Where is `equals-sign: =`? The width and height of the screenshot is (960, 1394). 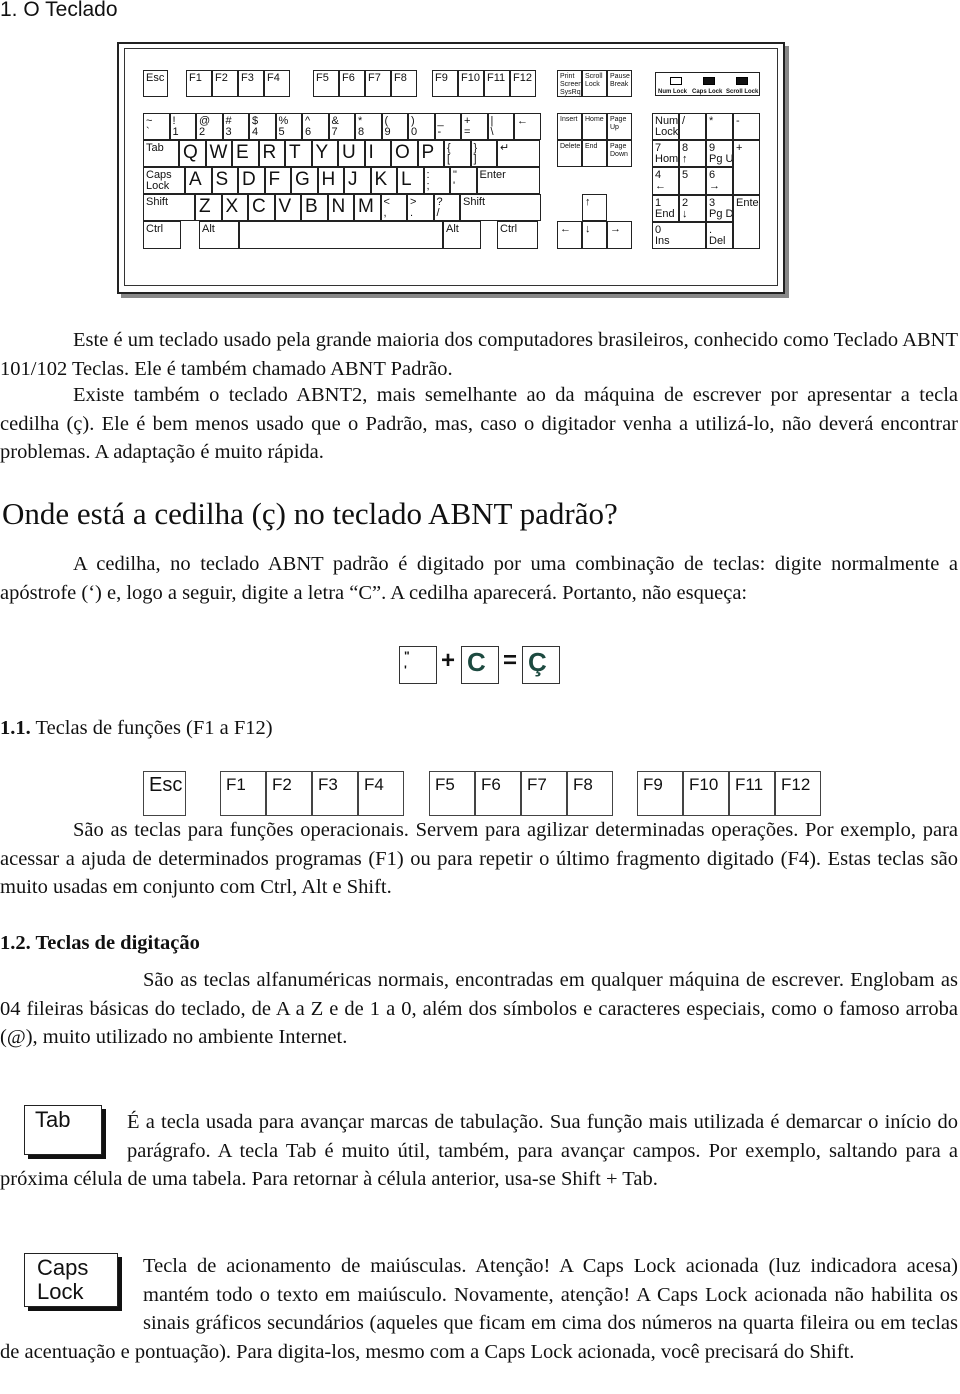 equals-sign: = is located at coordinates (510, 660).